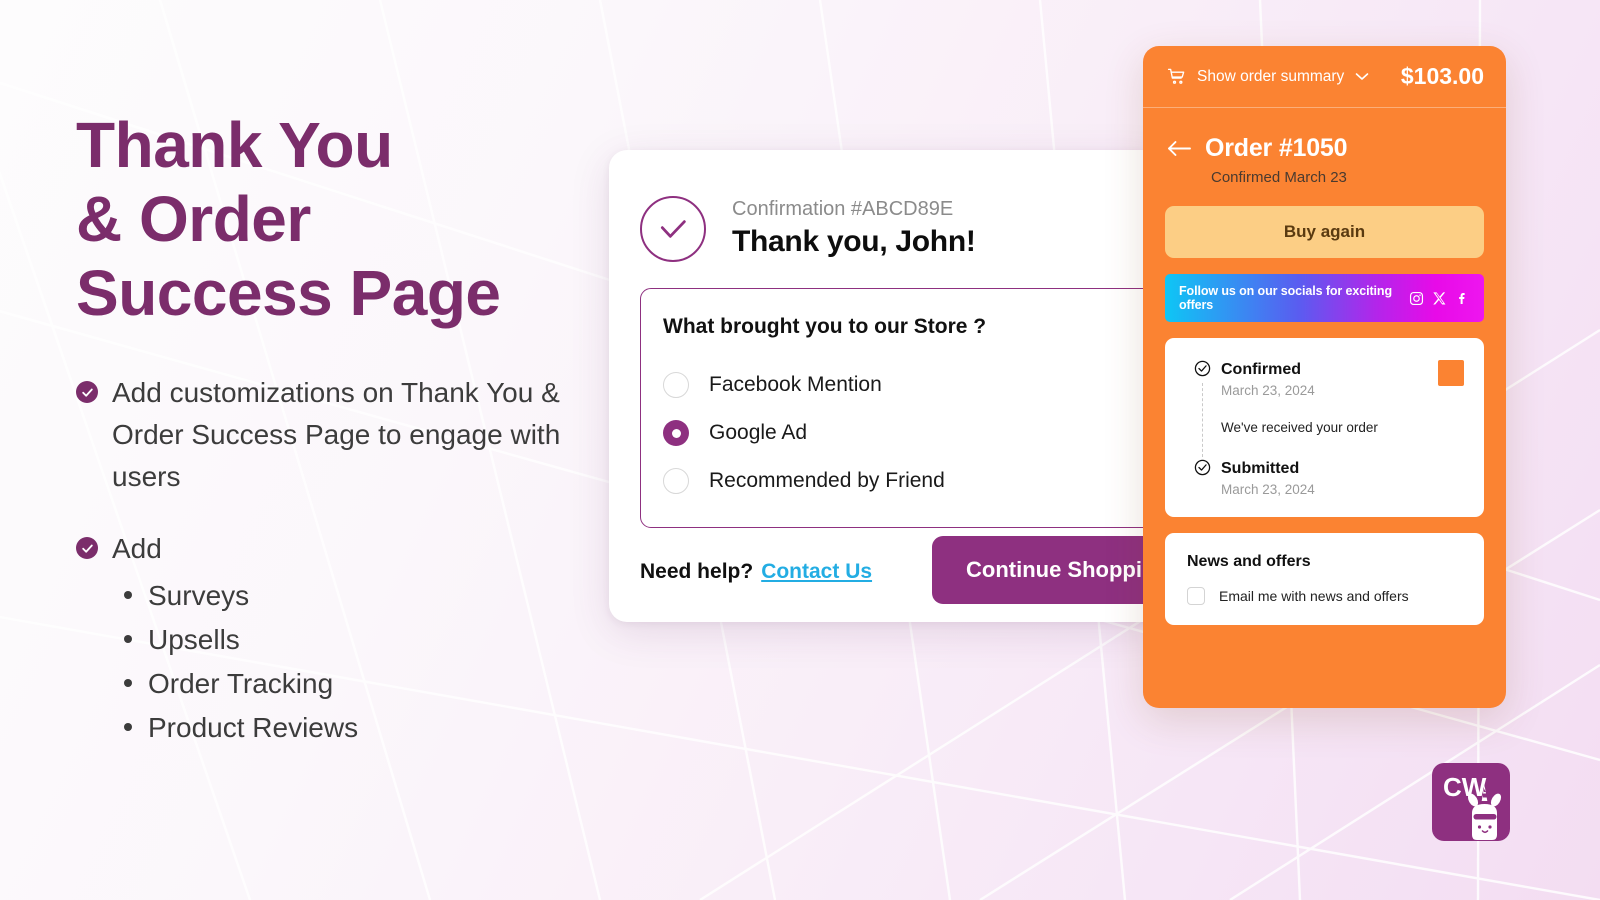  What do you see at coordinates (400, 683) in the screenshot?
I see `list-item: Order Tracking` at bounding box center [400, 683].